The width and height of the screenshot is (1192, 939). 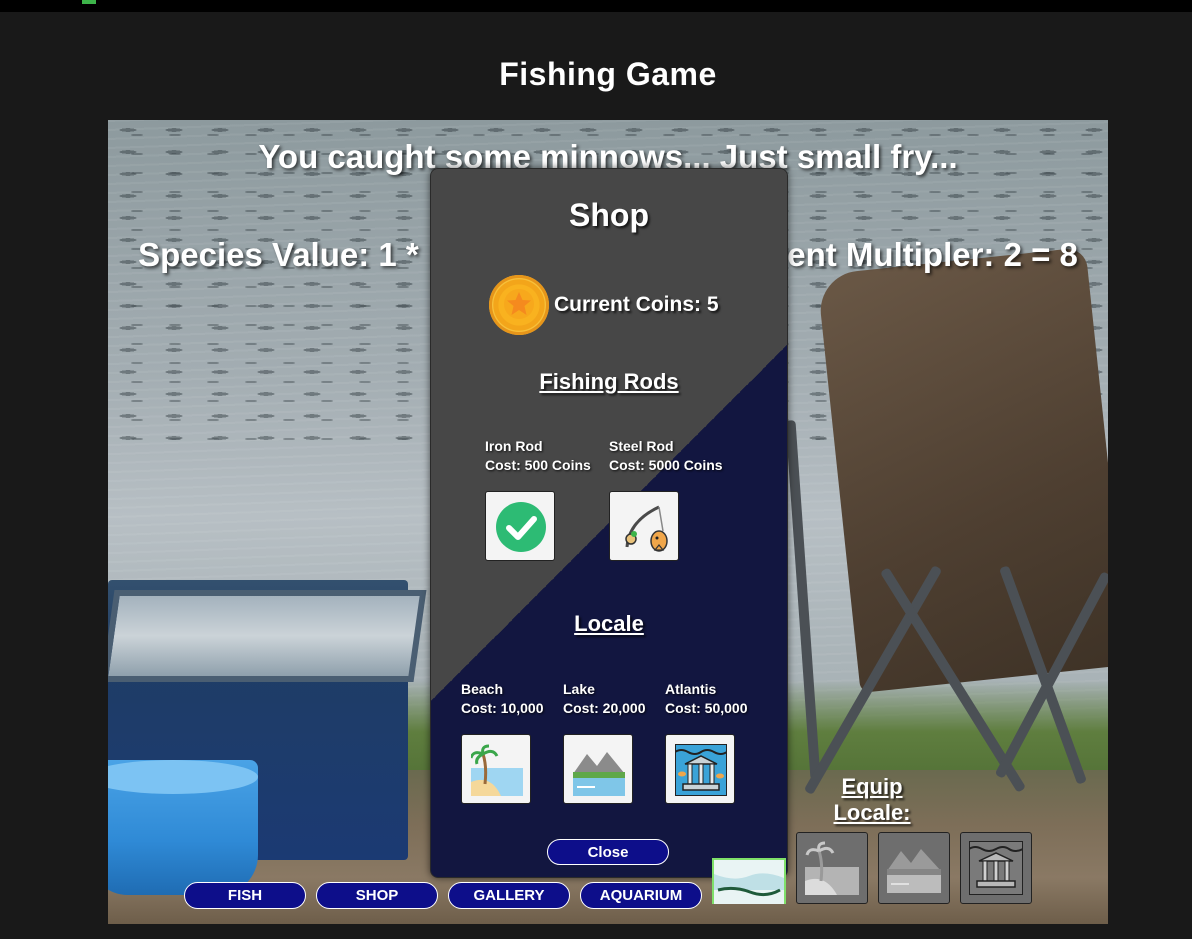 What do you see at coordinates (641, 895) in the screenshot?
I see `aquarium-button: AQUARIUM` at bounding box center [641, 895].